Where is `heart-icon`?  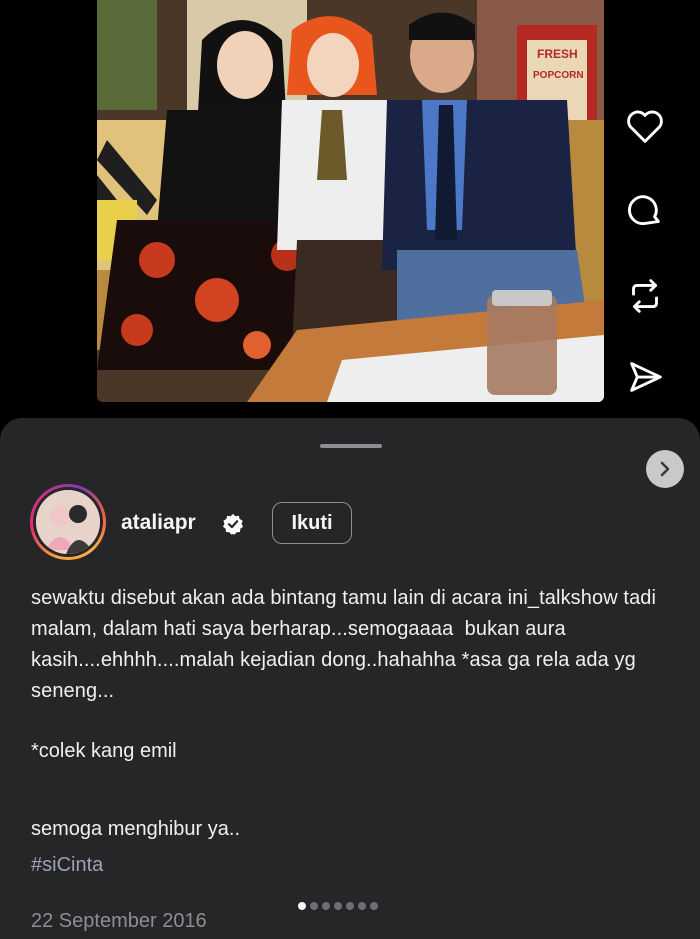 heart-icon is located at coordinates (645, 126).